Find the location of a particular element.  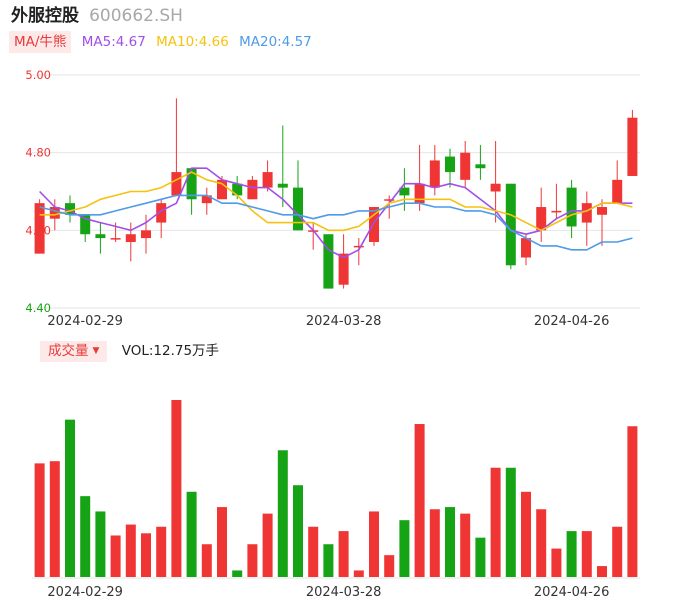

y-tick-label: 5.00 is located at coordinates (38, 75).